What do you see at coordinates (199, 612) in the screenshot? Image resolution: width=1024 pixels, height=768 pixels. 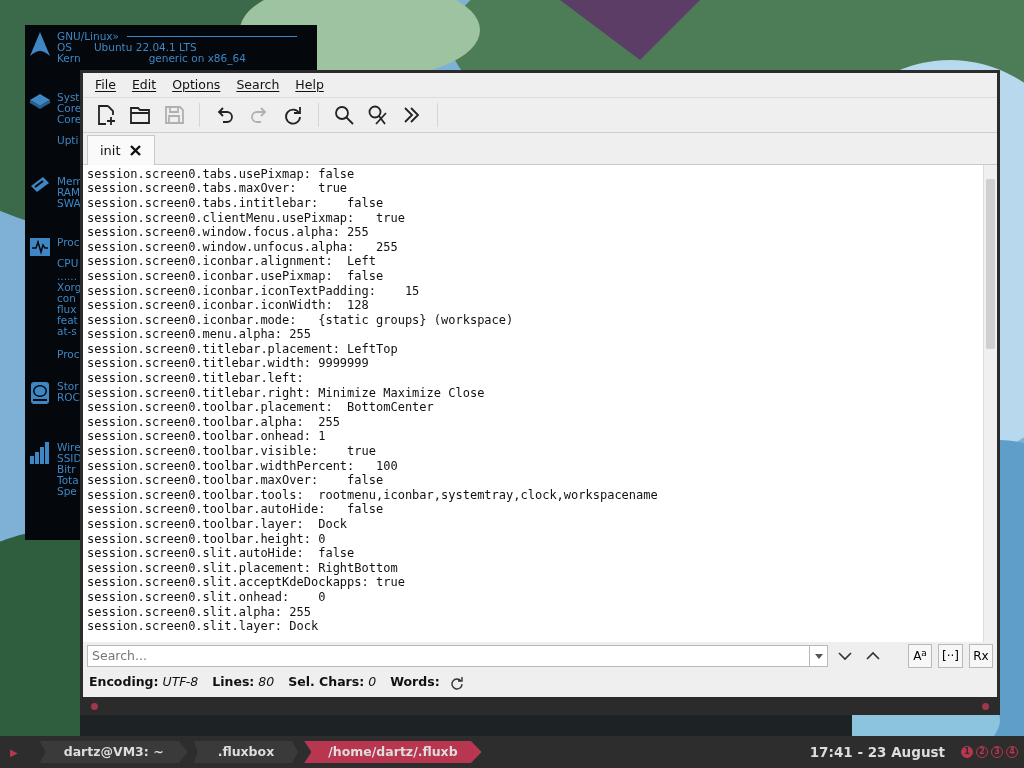 I see `code-line: session.screen0.slit.alpha: 255` at bounding box center [199, 612].